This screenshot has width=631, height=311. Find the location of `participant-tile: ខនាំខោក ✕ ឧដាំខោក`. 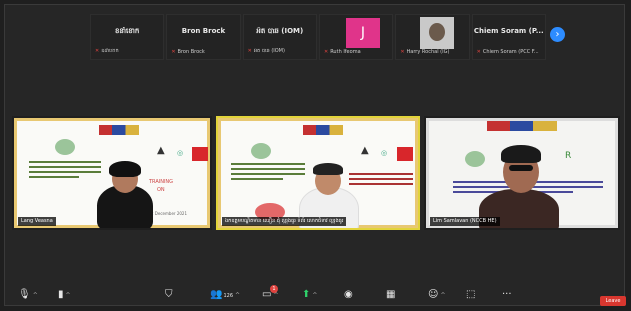

participant-tile: ខនាំខោក ✕ ឧដាំខោក is located at coordinates (127, 37).